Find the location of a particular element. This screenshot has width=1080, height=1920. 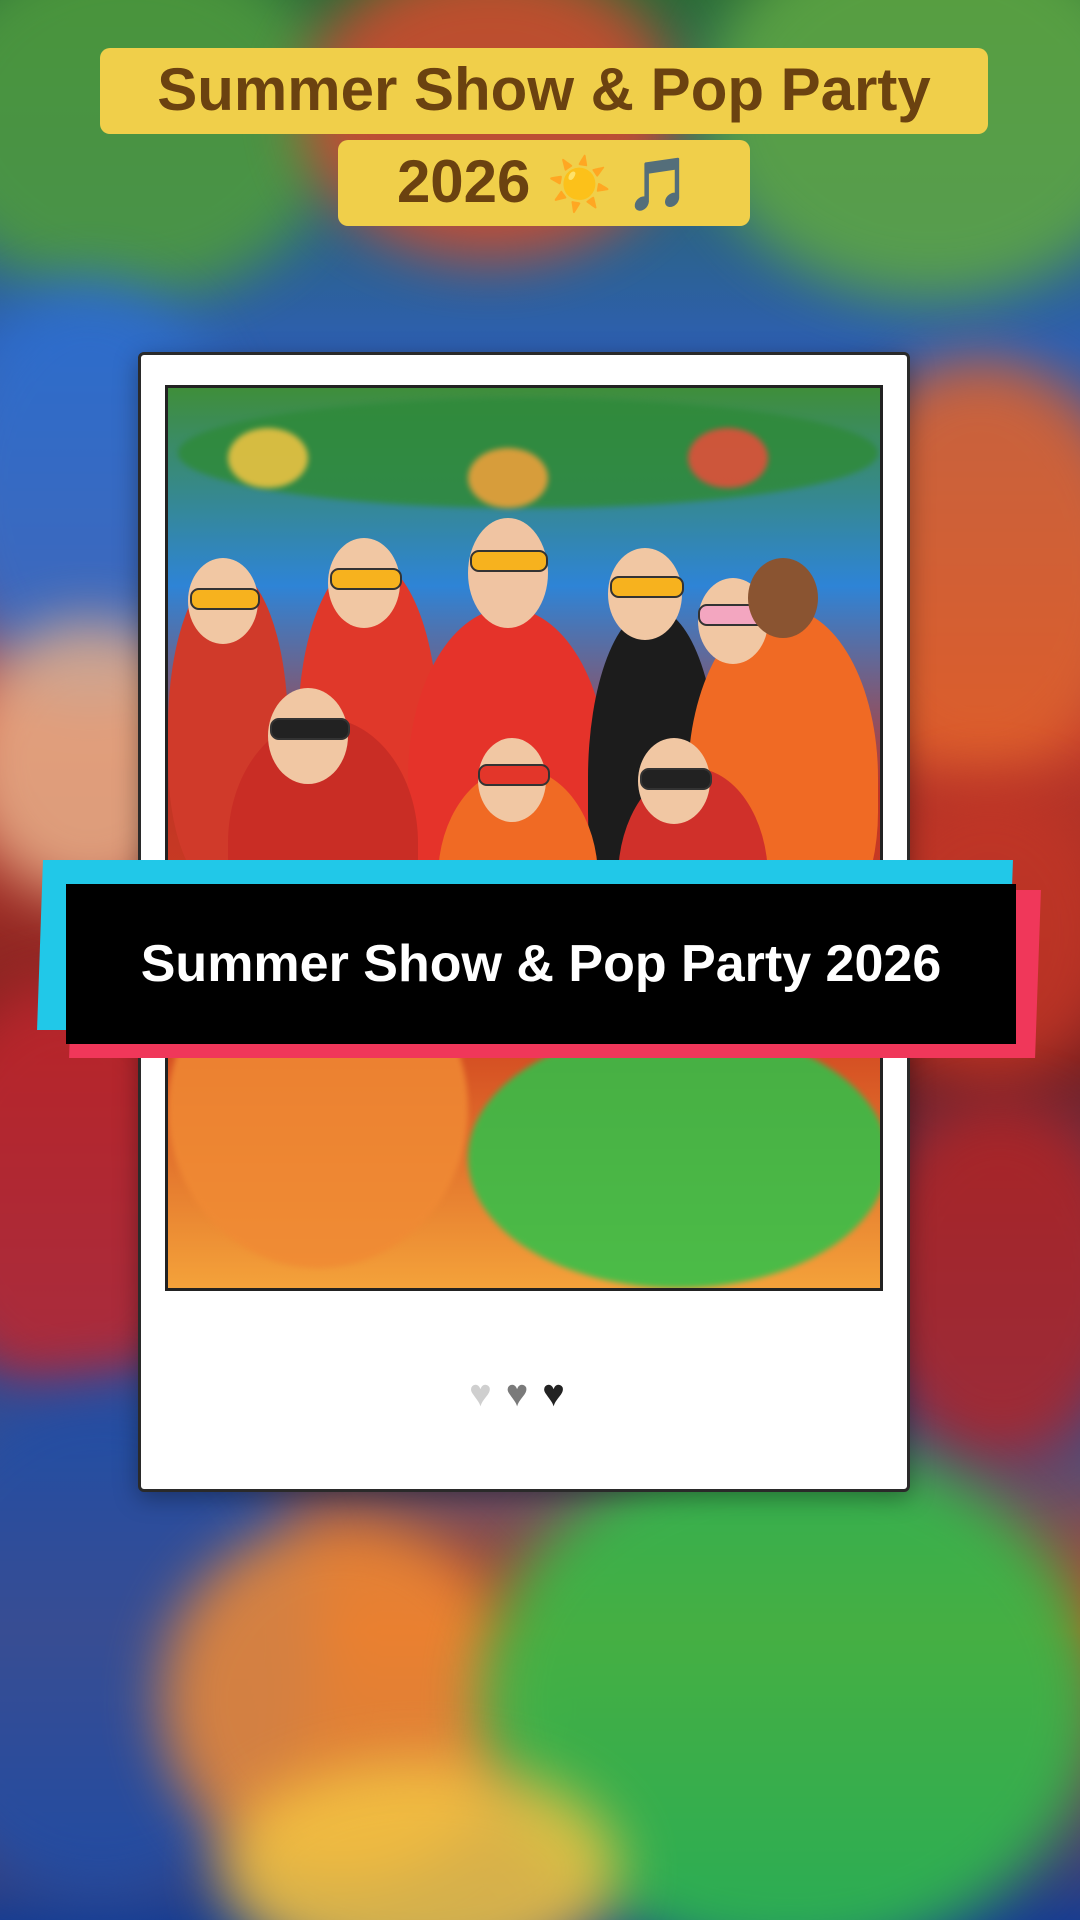

hearts-row: ♥♥♥ is located at coordinates (524, 1394).